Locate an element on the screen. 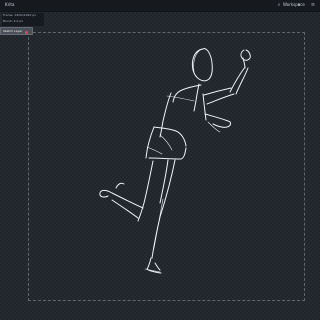  record-indicator is located at coordinates (26, 32).